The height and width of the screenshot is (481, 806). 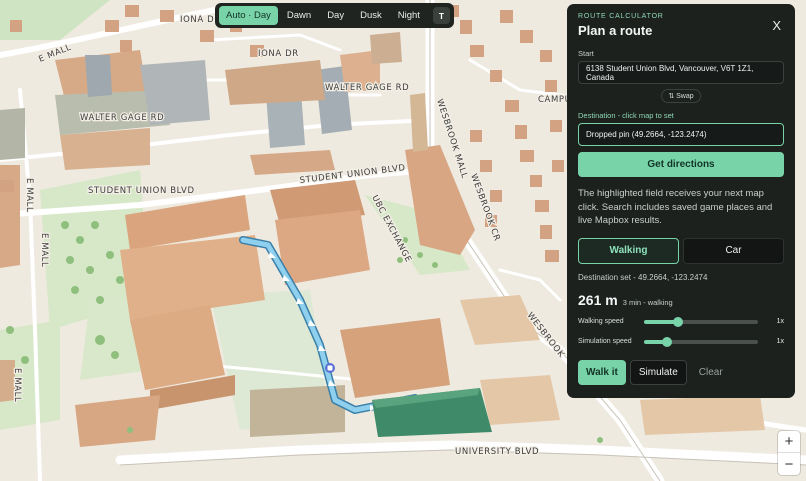 What do you see at coordinates (789, 442) in the screenshot?
I see `zoom-in-button: +` at bounding box center [789, 442].